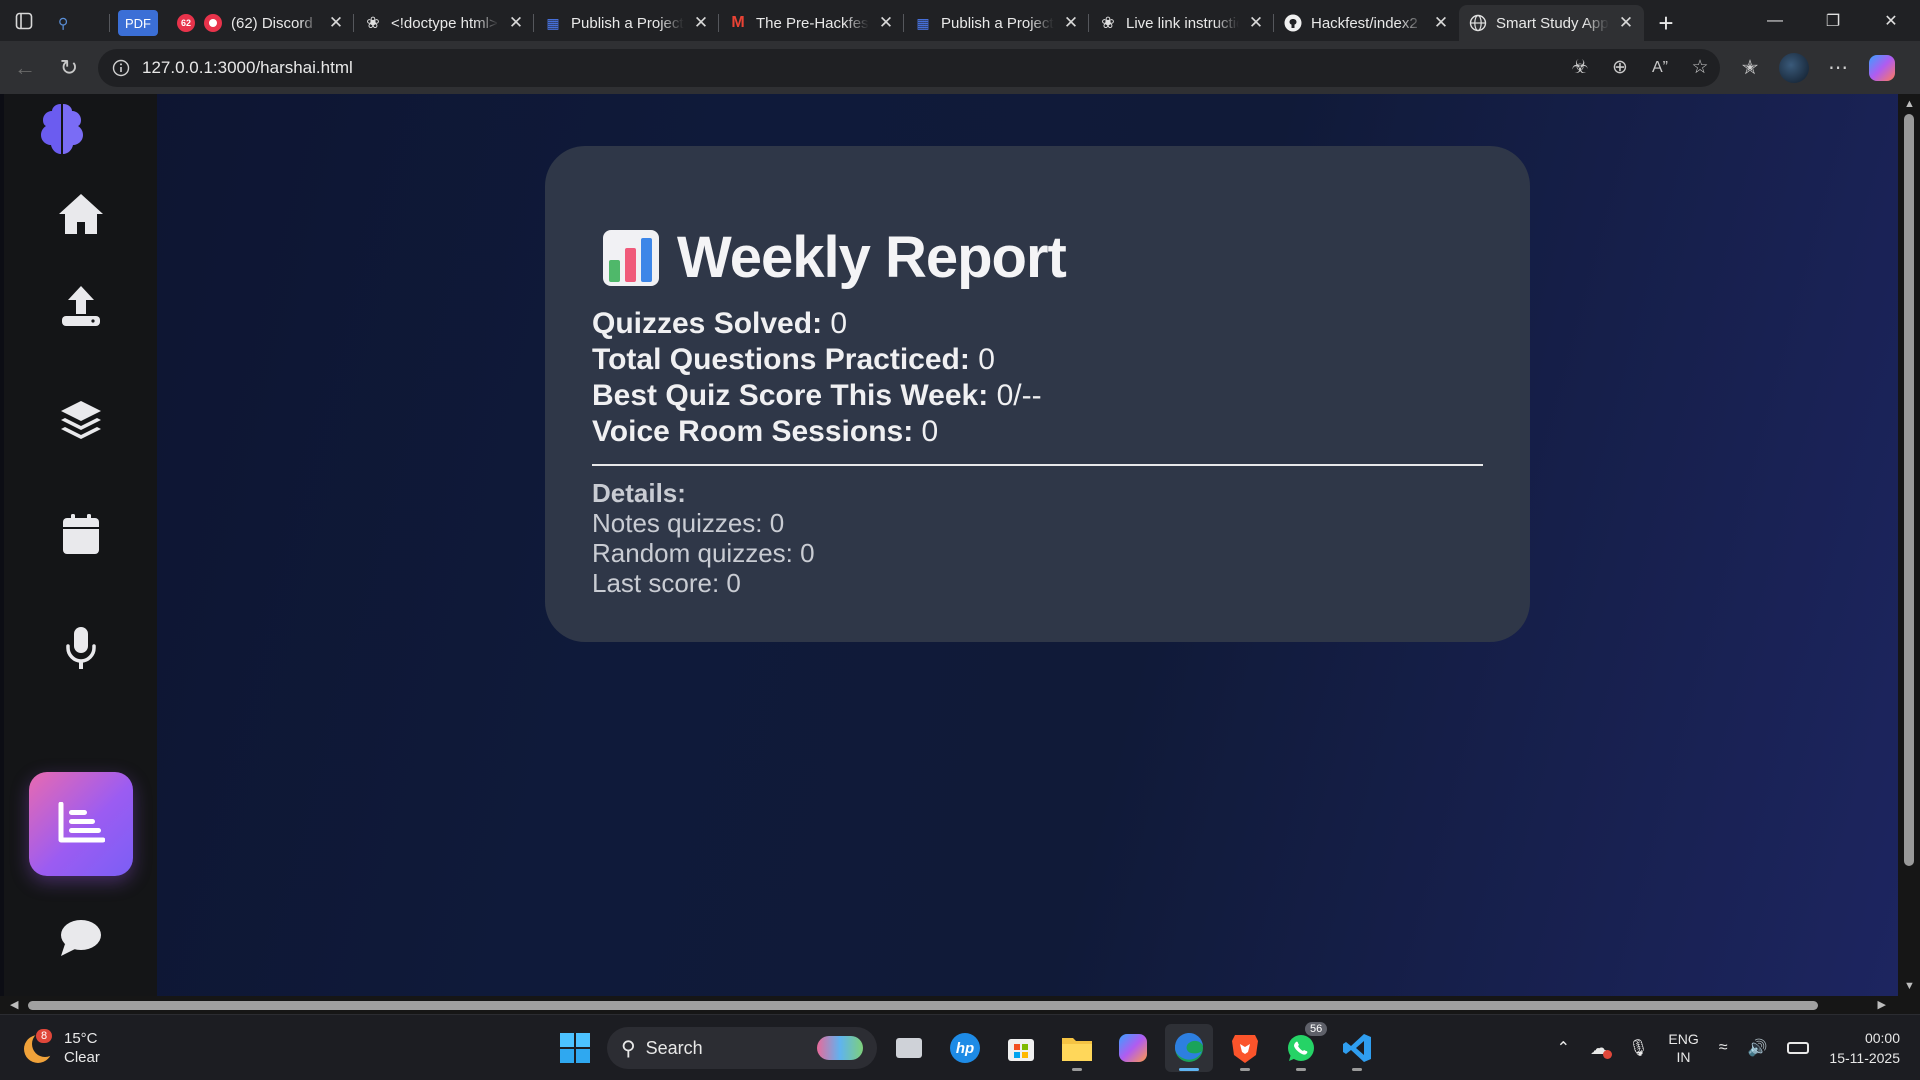 Image resolution: width=1920 pixels, height=1080 pixels. I want to click on tab-smart-study: Smart Study App ✕, so click(1551, 23).